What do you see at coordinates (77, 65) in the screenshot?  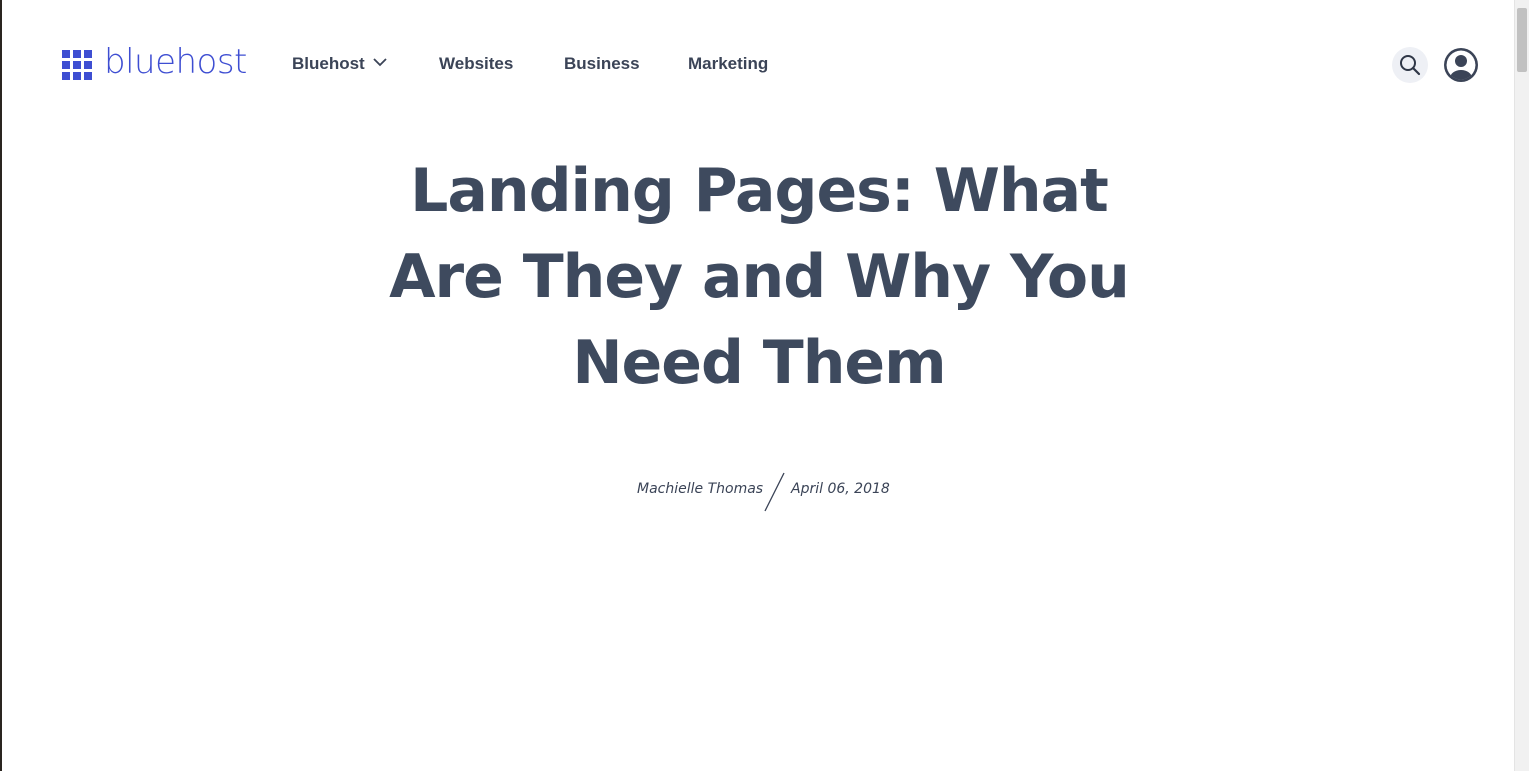 I see `logo-grid-icon` at bounding box center [77, 65].